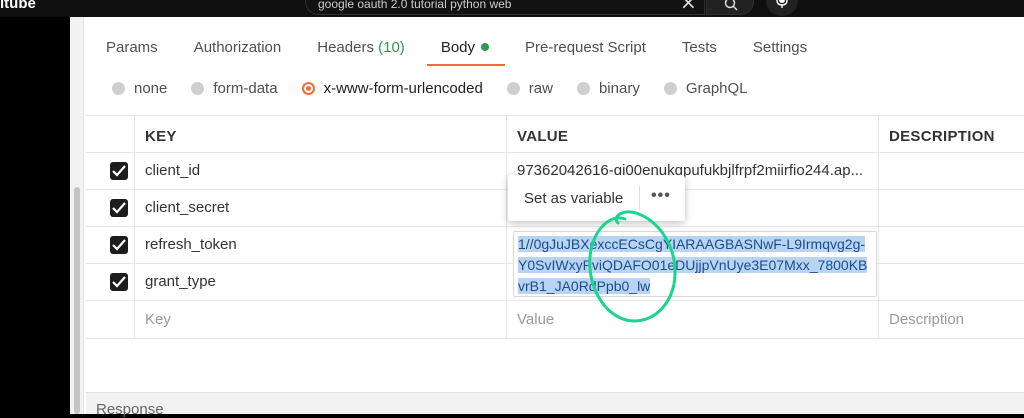 The image size is (1024, 418). Describe the element at coordinates (321, 208) in the screenshot. I see `key-cell: client_secret` at that location.